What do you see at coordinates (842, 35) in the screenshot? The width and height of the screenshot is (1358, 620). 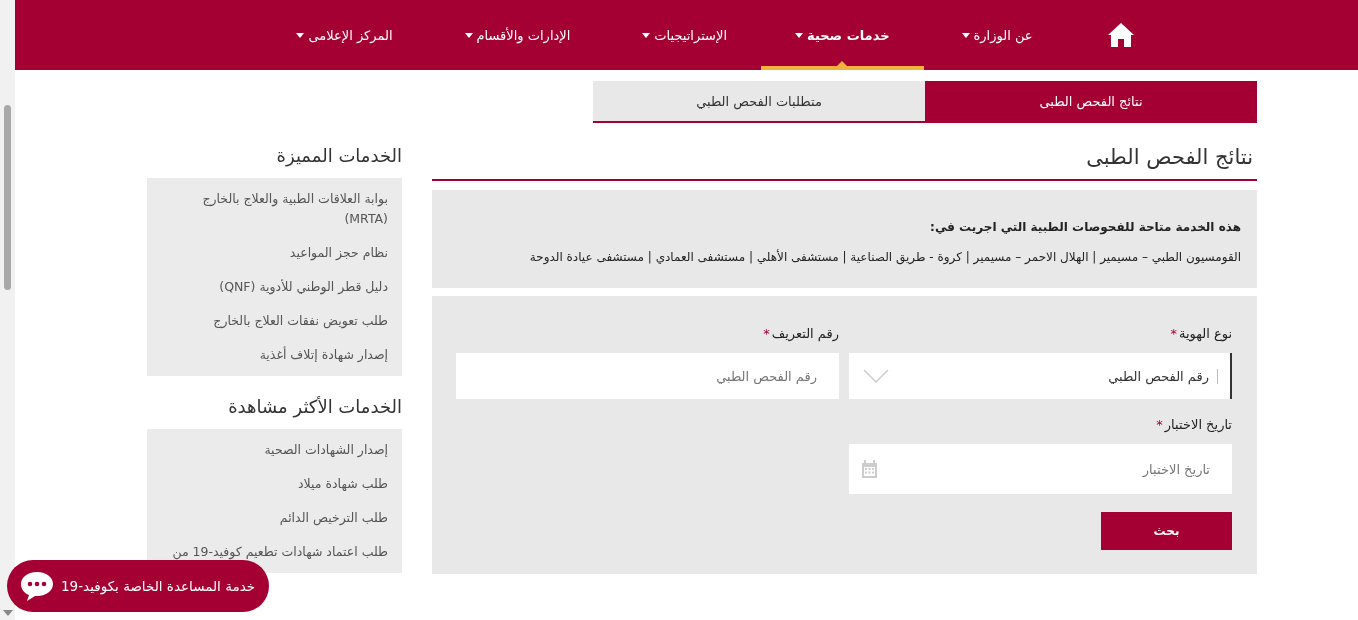 I see `nav-menu-item: خدمات صحية` at bounding box center [842, 35].